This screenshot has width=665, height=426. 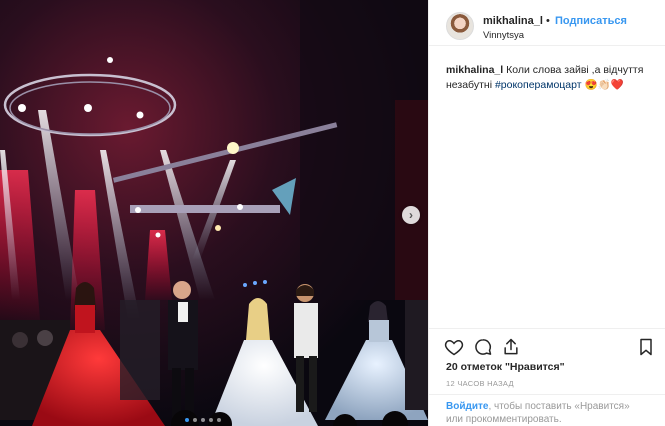 I want to click on heart-icon, so click(x=454, y=347).